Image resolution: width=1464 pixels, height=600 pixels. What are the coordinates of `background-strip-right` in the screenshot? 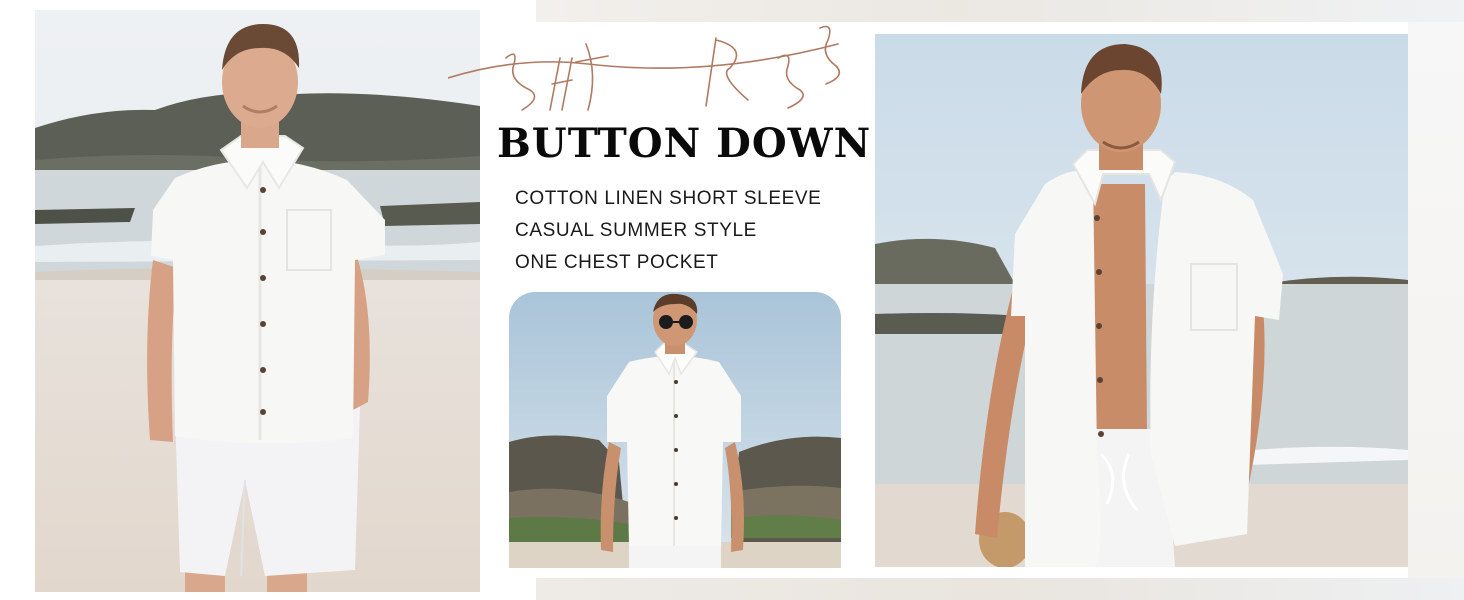 It's located at (1436, 300).